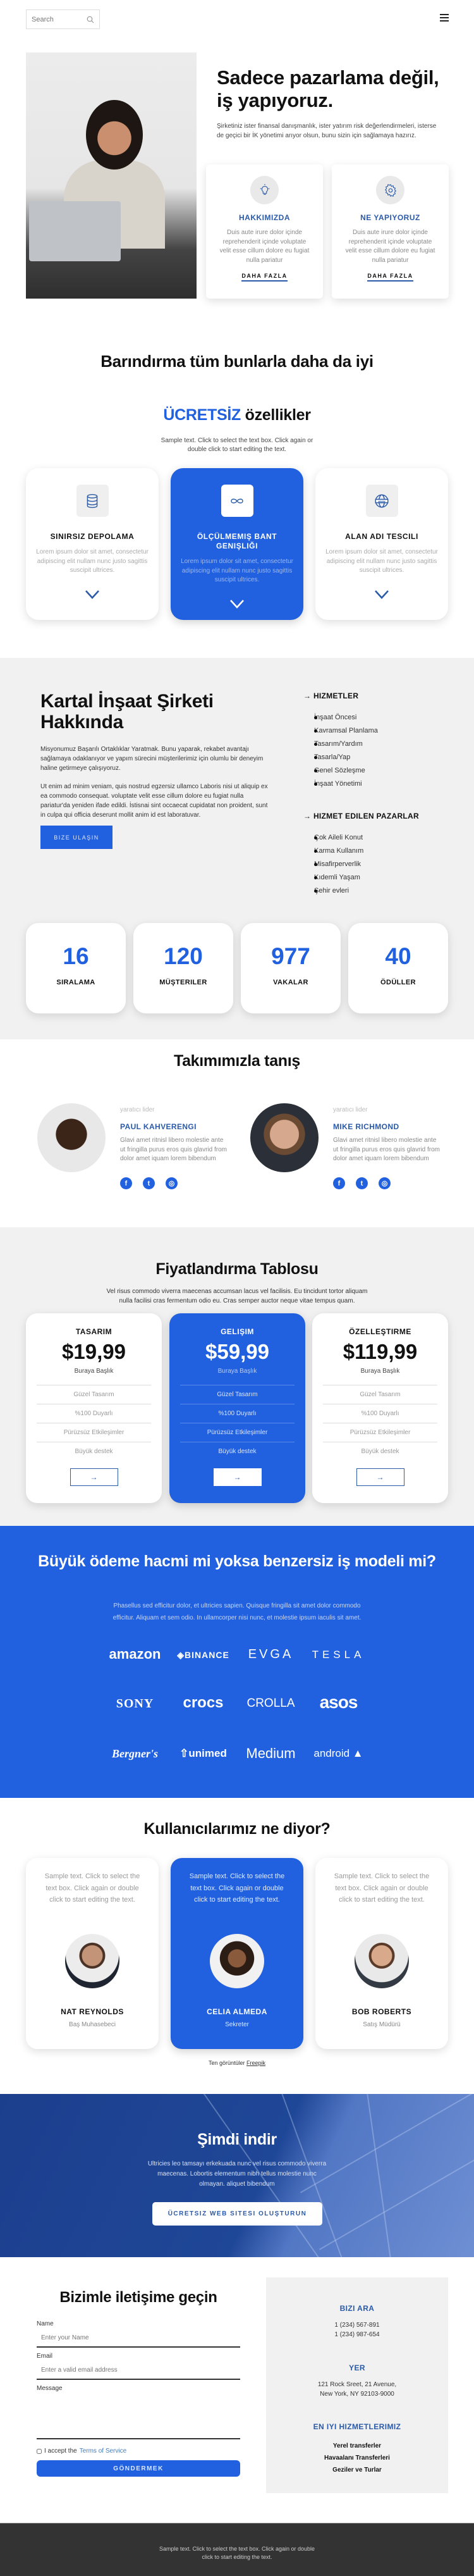  What do you see at coordinates (237, 1269) in the screenshot?
I see `pricing-title: Fiyatlandırma Tablosu` at bounding box center [237, 1269].